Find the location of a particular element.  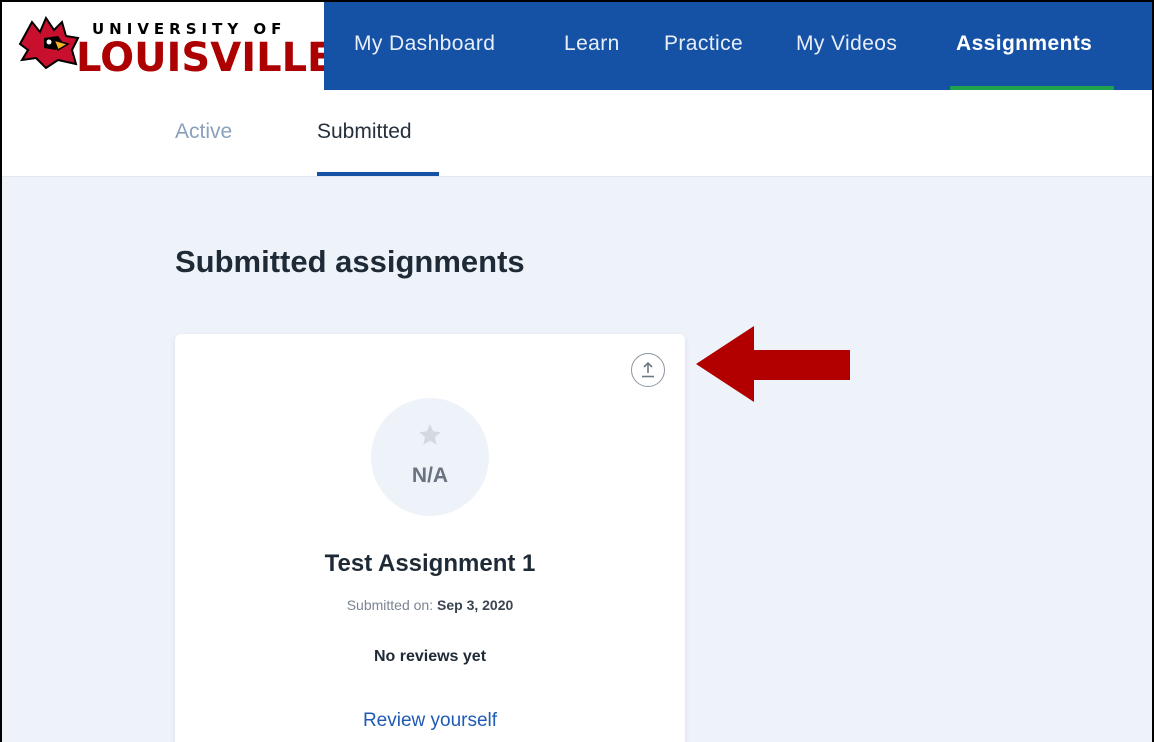

submitted-date: Sep 3, 2020 is located at coordinates (475, 605).